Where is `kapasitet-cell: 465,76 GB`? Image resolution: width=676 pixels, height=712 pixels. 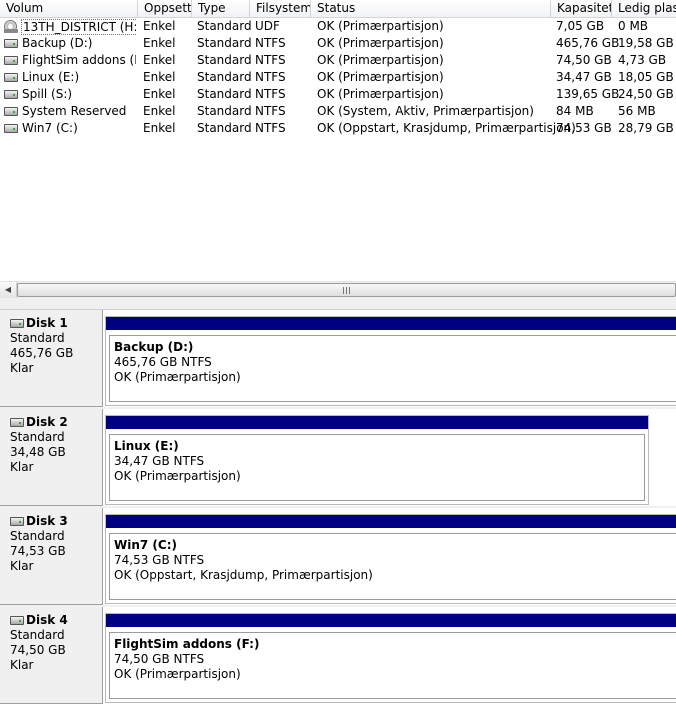
kapasitet-cell: 465,76 GB is located at coordinates (588, 43).